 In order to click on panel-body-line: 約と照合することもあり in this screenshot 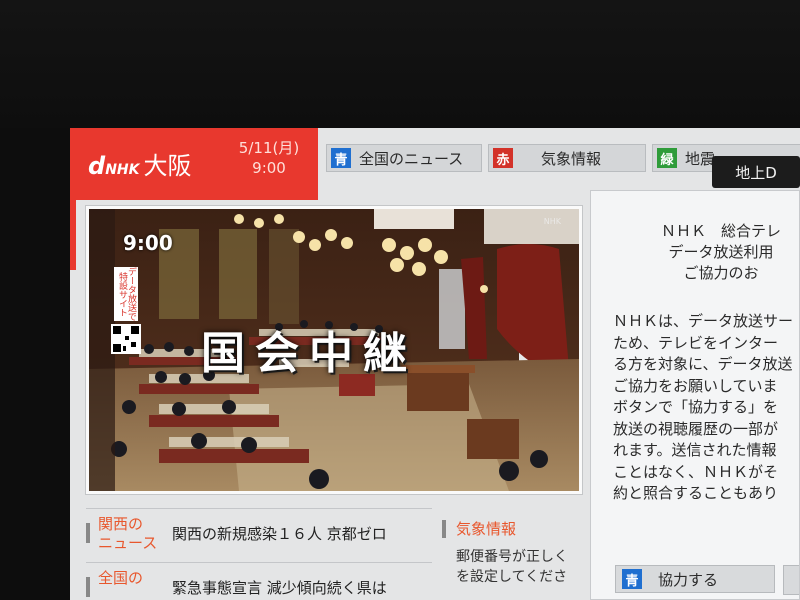, I will do `click(696, 493)`.